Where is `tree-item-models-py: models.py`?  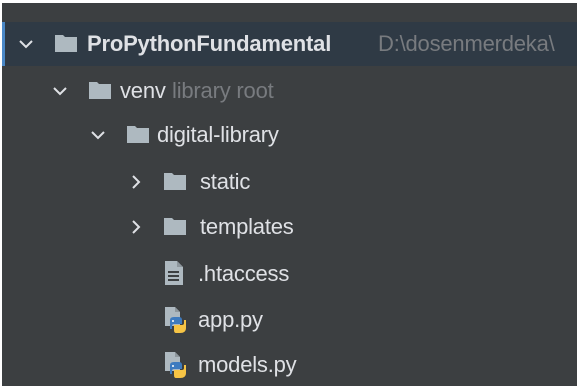 tree-item-models-py: models.py is located at coordinates (289, 364).